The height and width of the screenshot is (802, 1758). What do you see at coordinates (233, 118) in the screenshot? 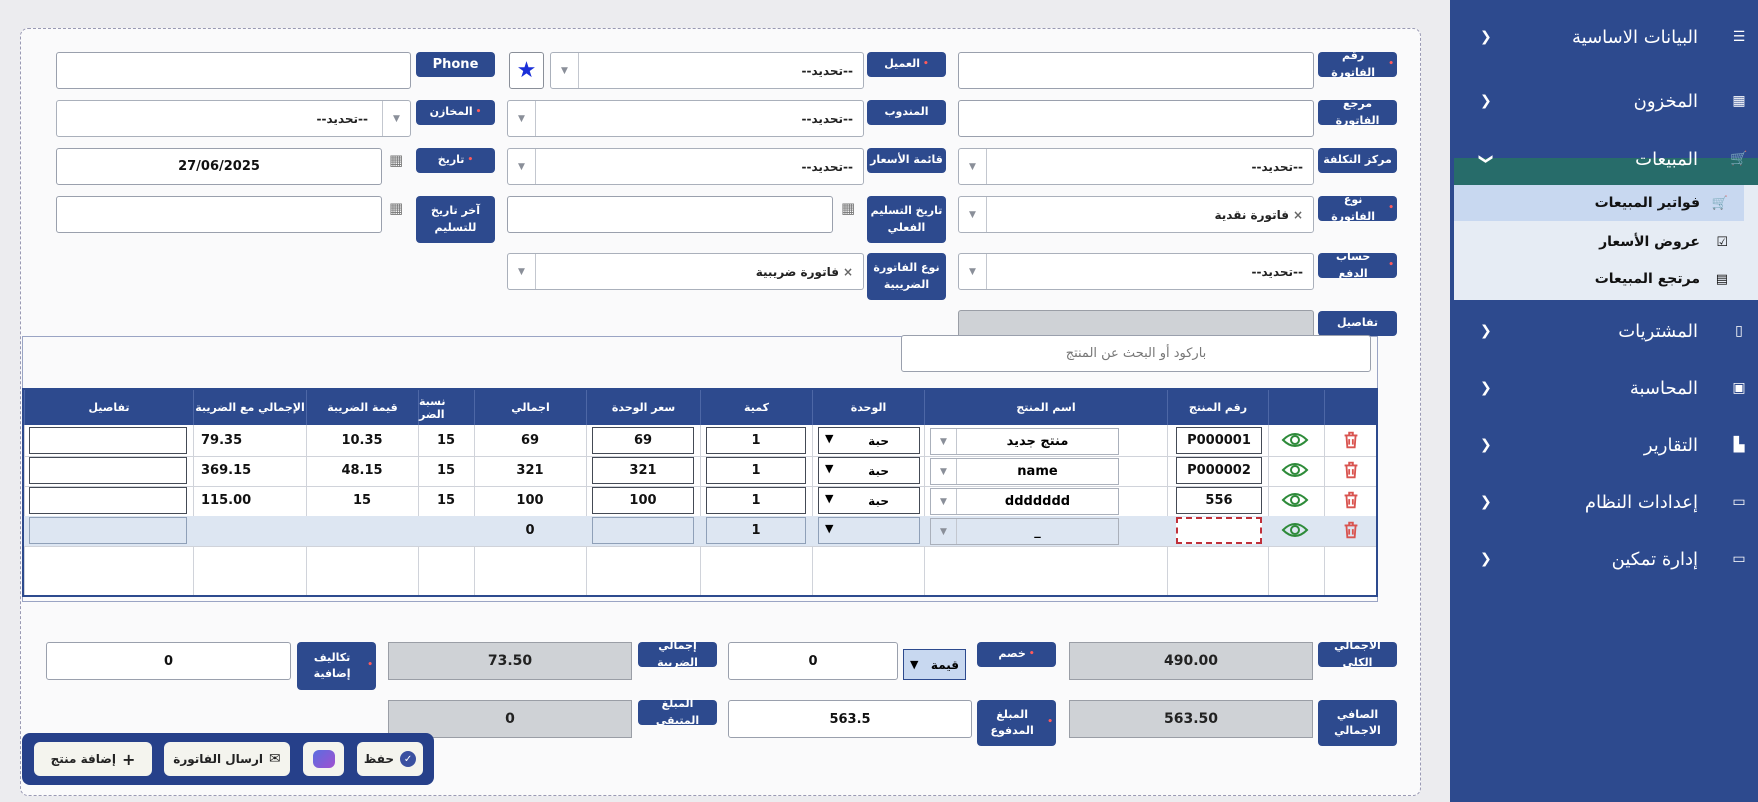
I see `stores-select: ▼ --تحديد--` at bounding box center [233, 118].